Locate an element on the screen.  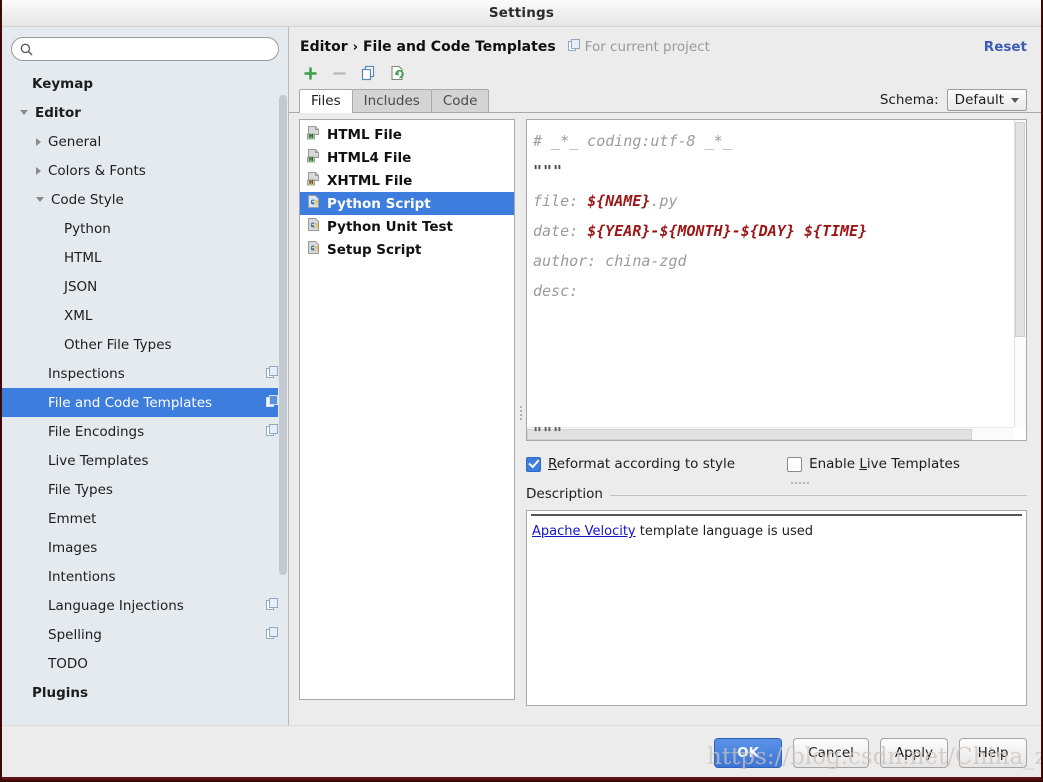
ok-button: OK is located at coordinates (748, 753).